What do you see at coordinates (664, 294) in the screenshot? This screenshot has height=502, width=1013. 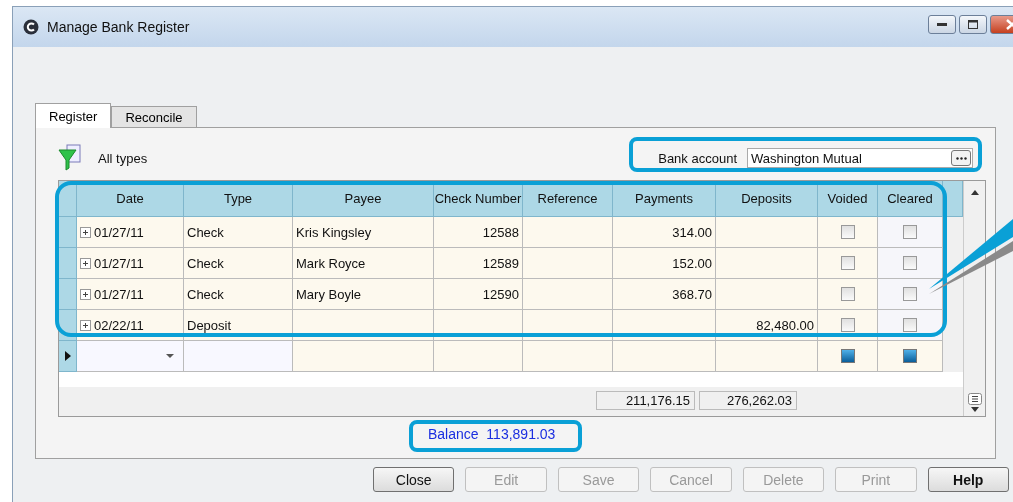 I see `table-cell: 368.70` at bounding box center [664, 294].